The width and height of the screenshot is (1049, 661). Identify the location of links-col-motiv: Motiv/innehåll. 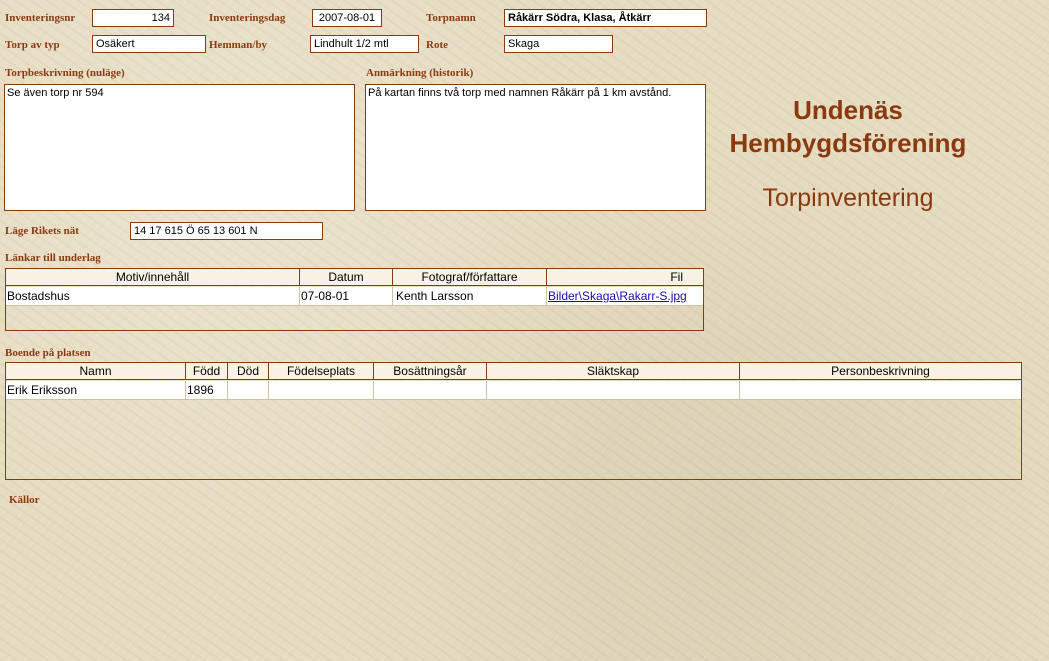
(153, 277).